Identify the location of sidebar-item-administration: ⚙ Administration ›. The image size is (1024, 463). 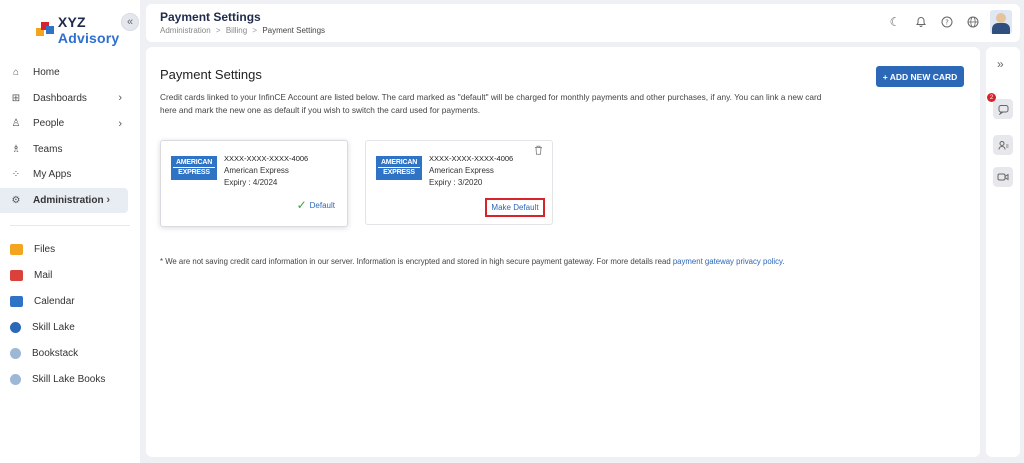
(64, 200).